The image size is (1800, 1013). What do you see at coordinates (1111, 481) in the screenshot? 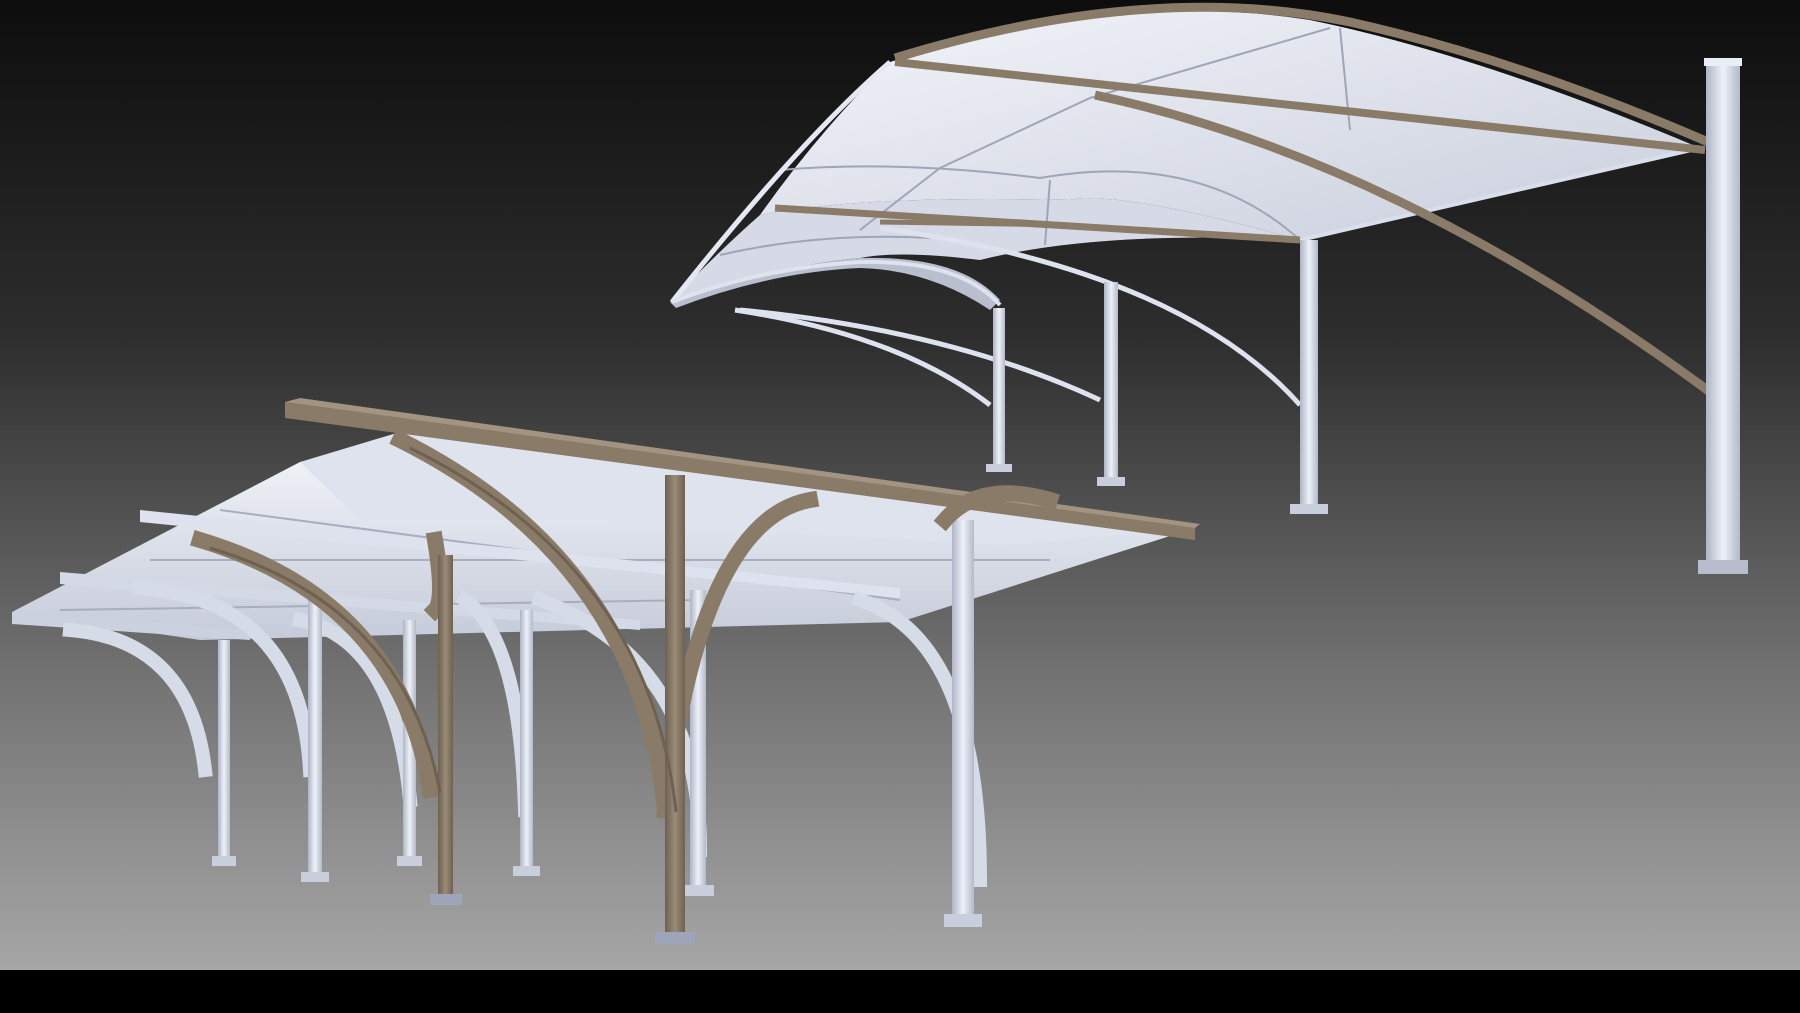
I see `canopy-post-2-base` at bounding box center [1111, 481].